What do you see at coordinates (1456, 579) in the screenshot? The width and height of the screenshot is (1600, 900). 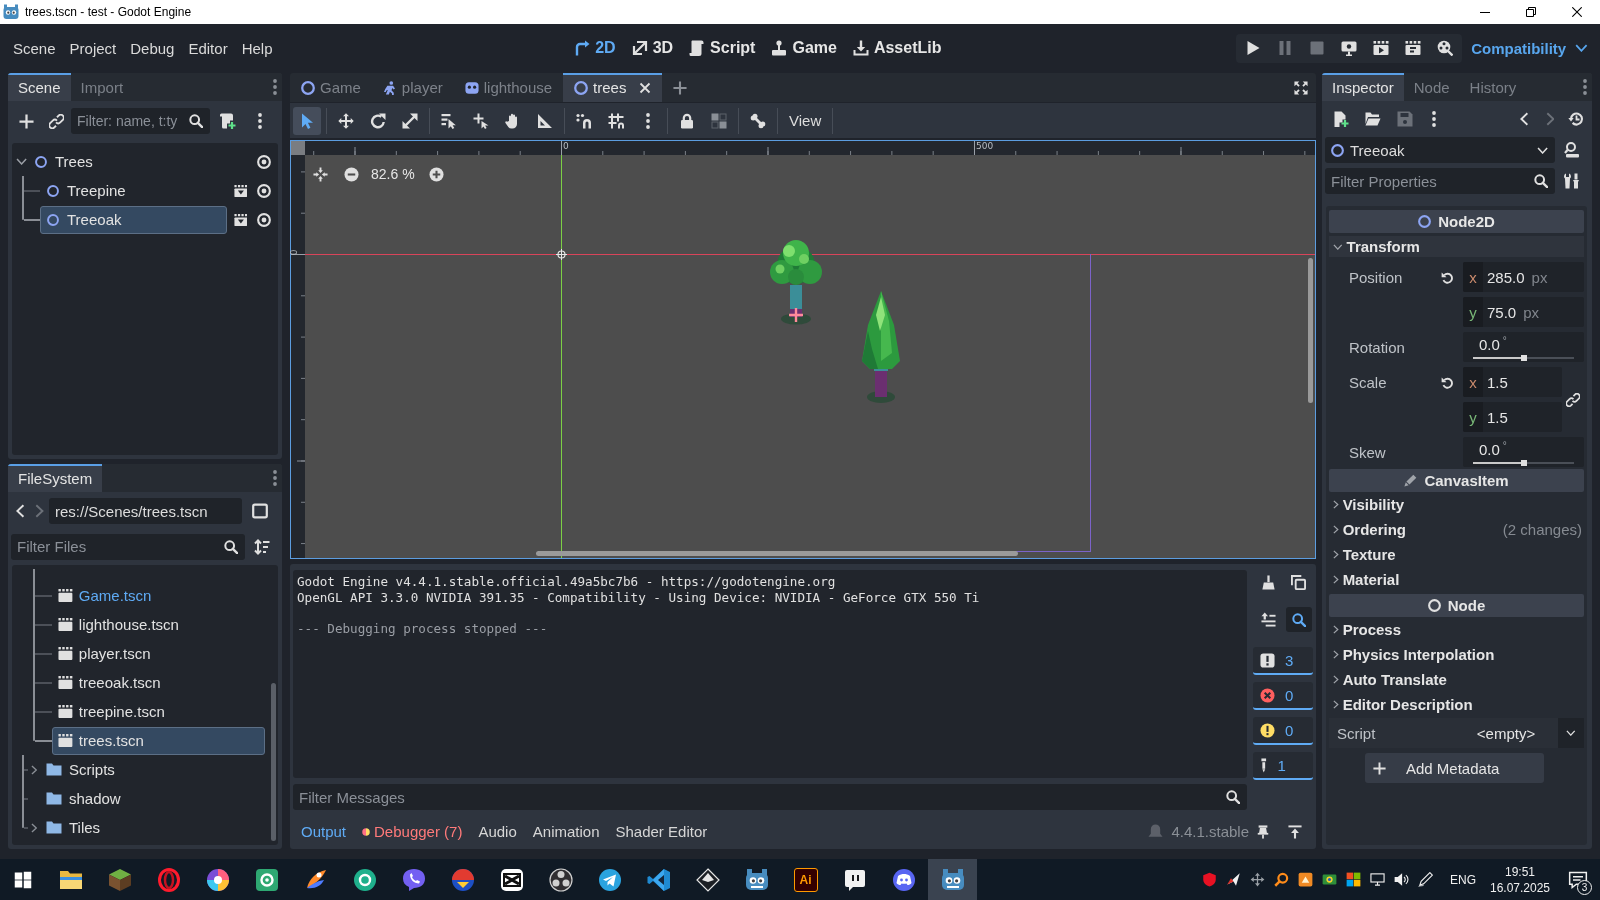 I see `property-group: Material` at bounding box center [1456, 579].